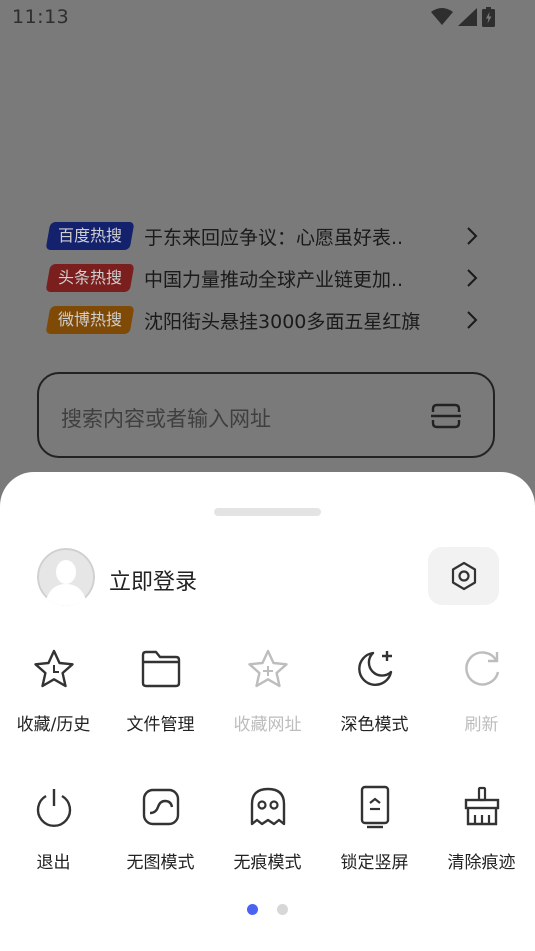 The width and height of the screenshot is (535, 951). What do you see at coordinates (160, 725) in the screenshot?
I see `menu-label: 文件管理` at bounding box center [160, 725].